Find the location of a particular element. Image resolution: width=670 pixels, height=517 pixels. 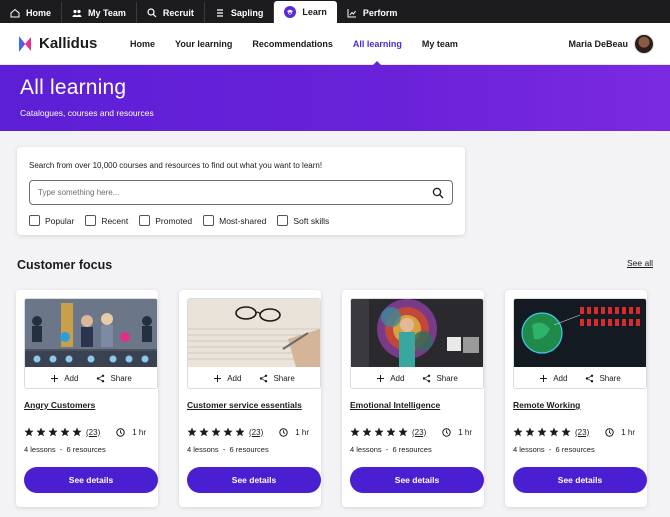

recruit-icon is located at coordinates (152, 12).